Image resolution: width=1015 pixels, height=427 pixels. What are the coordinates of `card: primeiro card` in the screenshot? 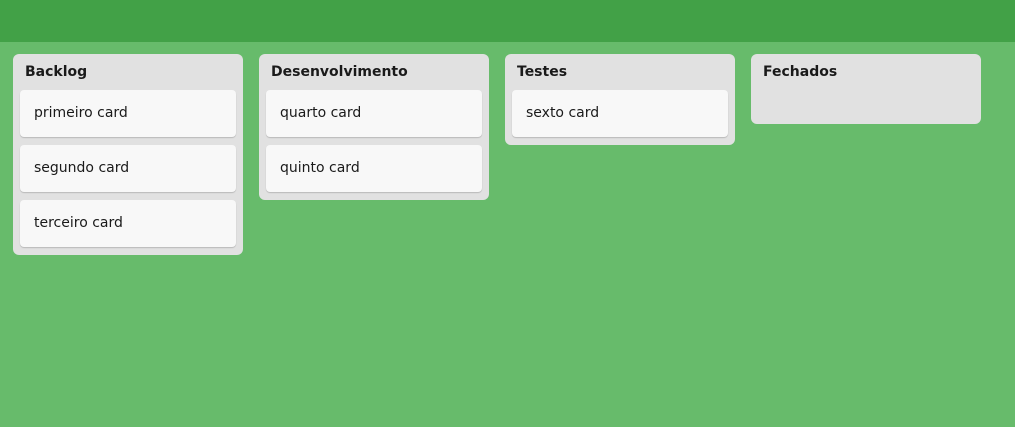 It's located at (128, 113).